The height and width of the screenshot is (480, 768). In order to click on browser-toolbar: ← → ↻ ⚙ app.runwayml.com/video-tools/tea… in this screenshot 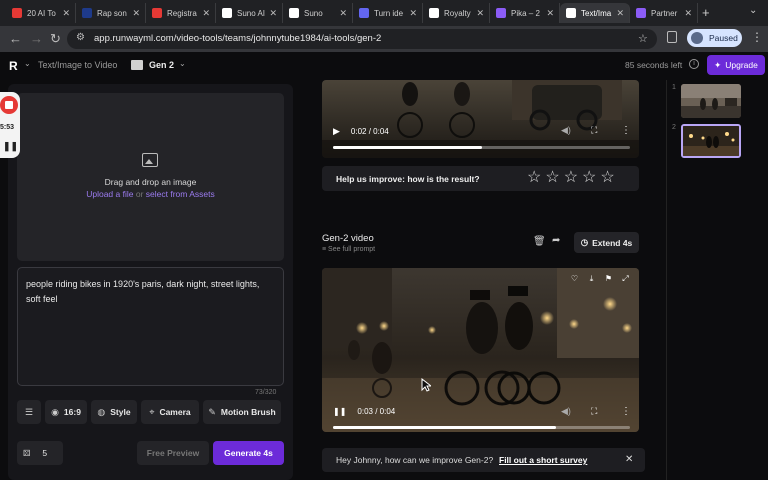, I will do `click(384, 39)`.